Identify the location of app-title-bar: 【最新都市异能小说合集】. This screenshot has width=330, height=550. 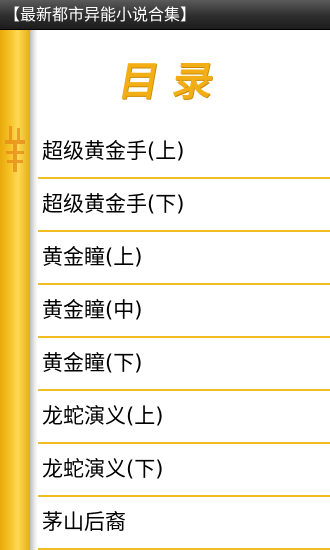
(165, 15).